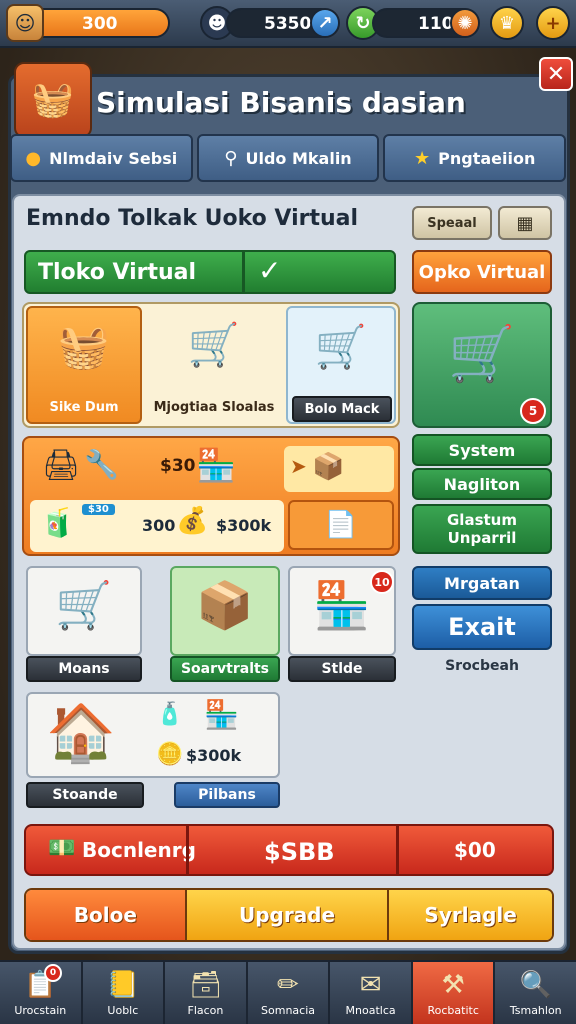  I want to click on coin-amount: 300, so click(100, 24).